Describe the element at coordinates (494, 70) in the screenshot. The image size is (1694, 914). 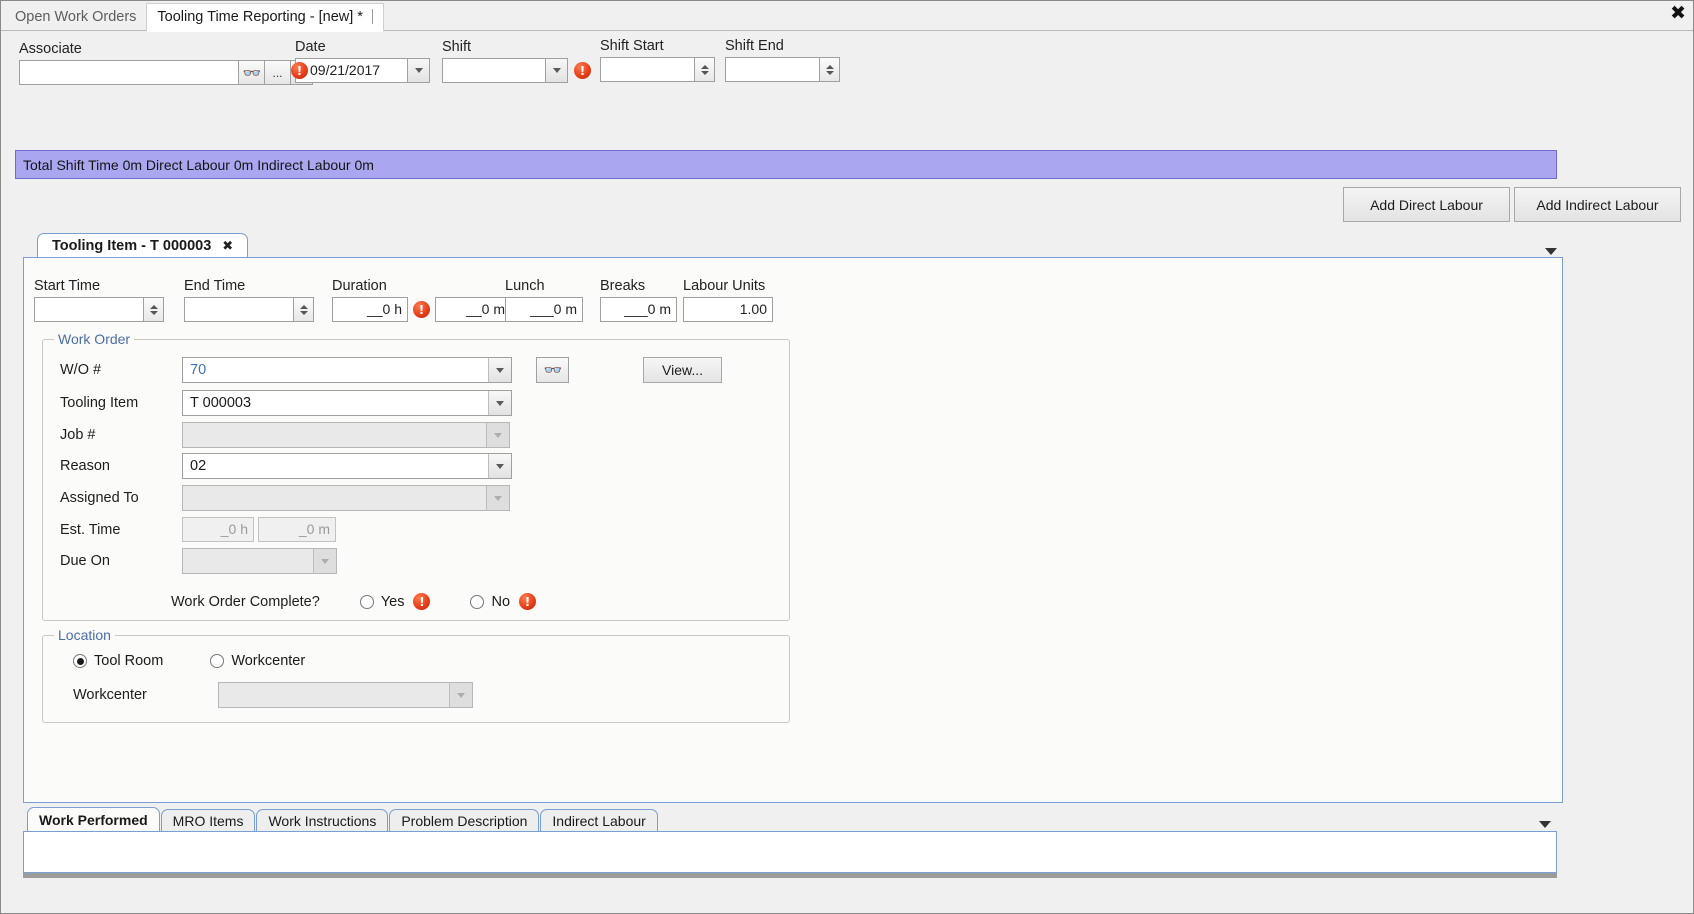
I see `shift-input` at that location.